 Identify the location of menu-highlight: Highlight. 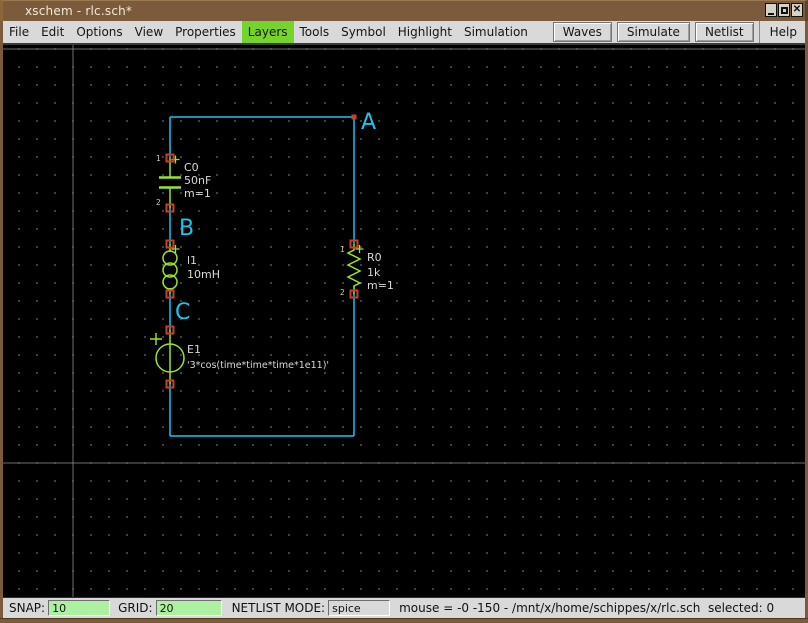
(425, 32).